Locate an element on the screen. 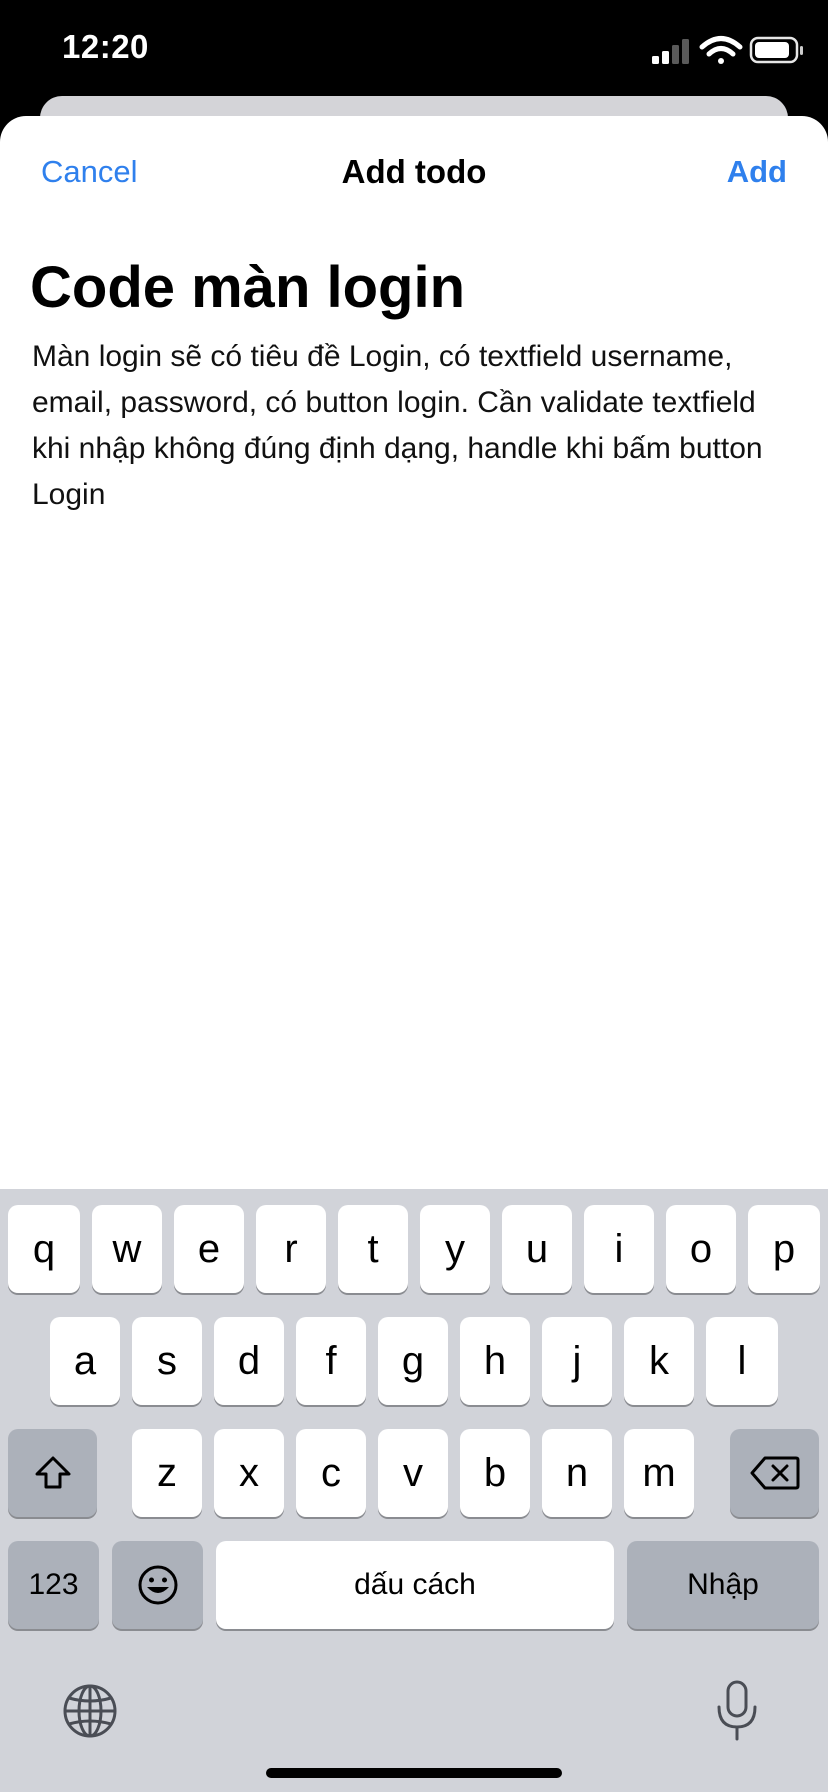 The width and height of the screenshot is (828, 1792). key-r: r is located at coordinates (291, 1249).